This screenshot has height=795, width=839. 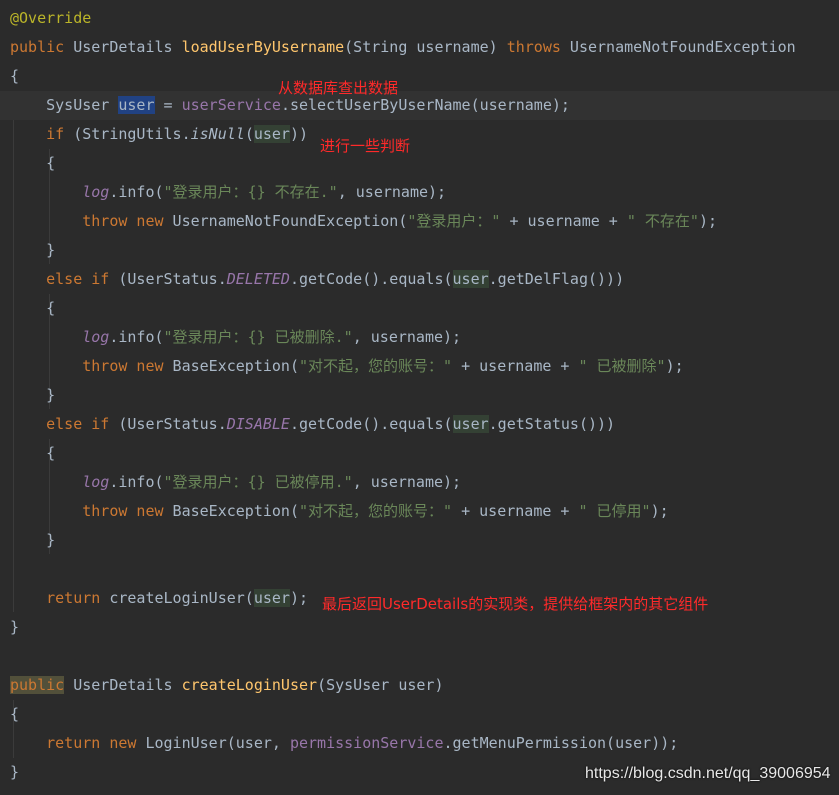 I want to click on code-line: log.info("登录用户：{} 不存在.", username);, so click(x=419, y=192).